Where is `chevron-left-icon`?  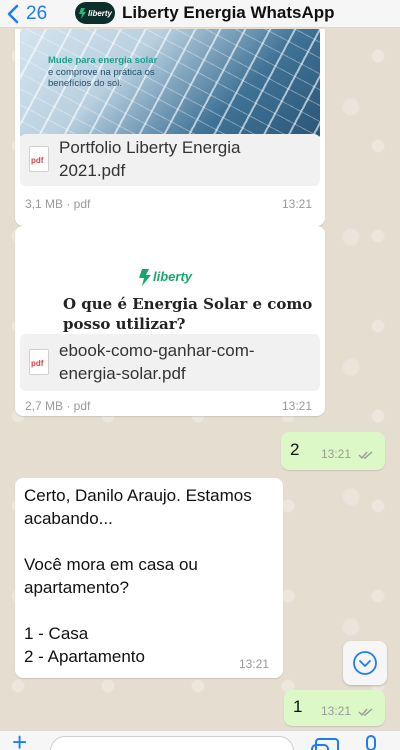
chevron-left-icon is located at coordinates (13, 14).